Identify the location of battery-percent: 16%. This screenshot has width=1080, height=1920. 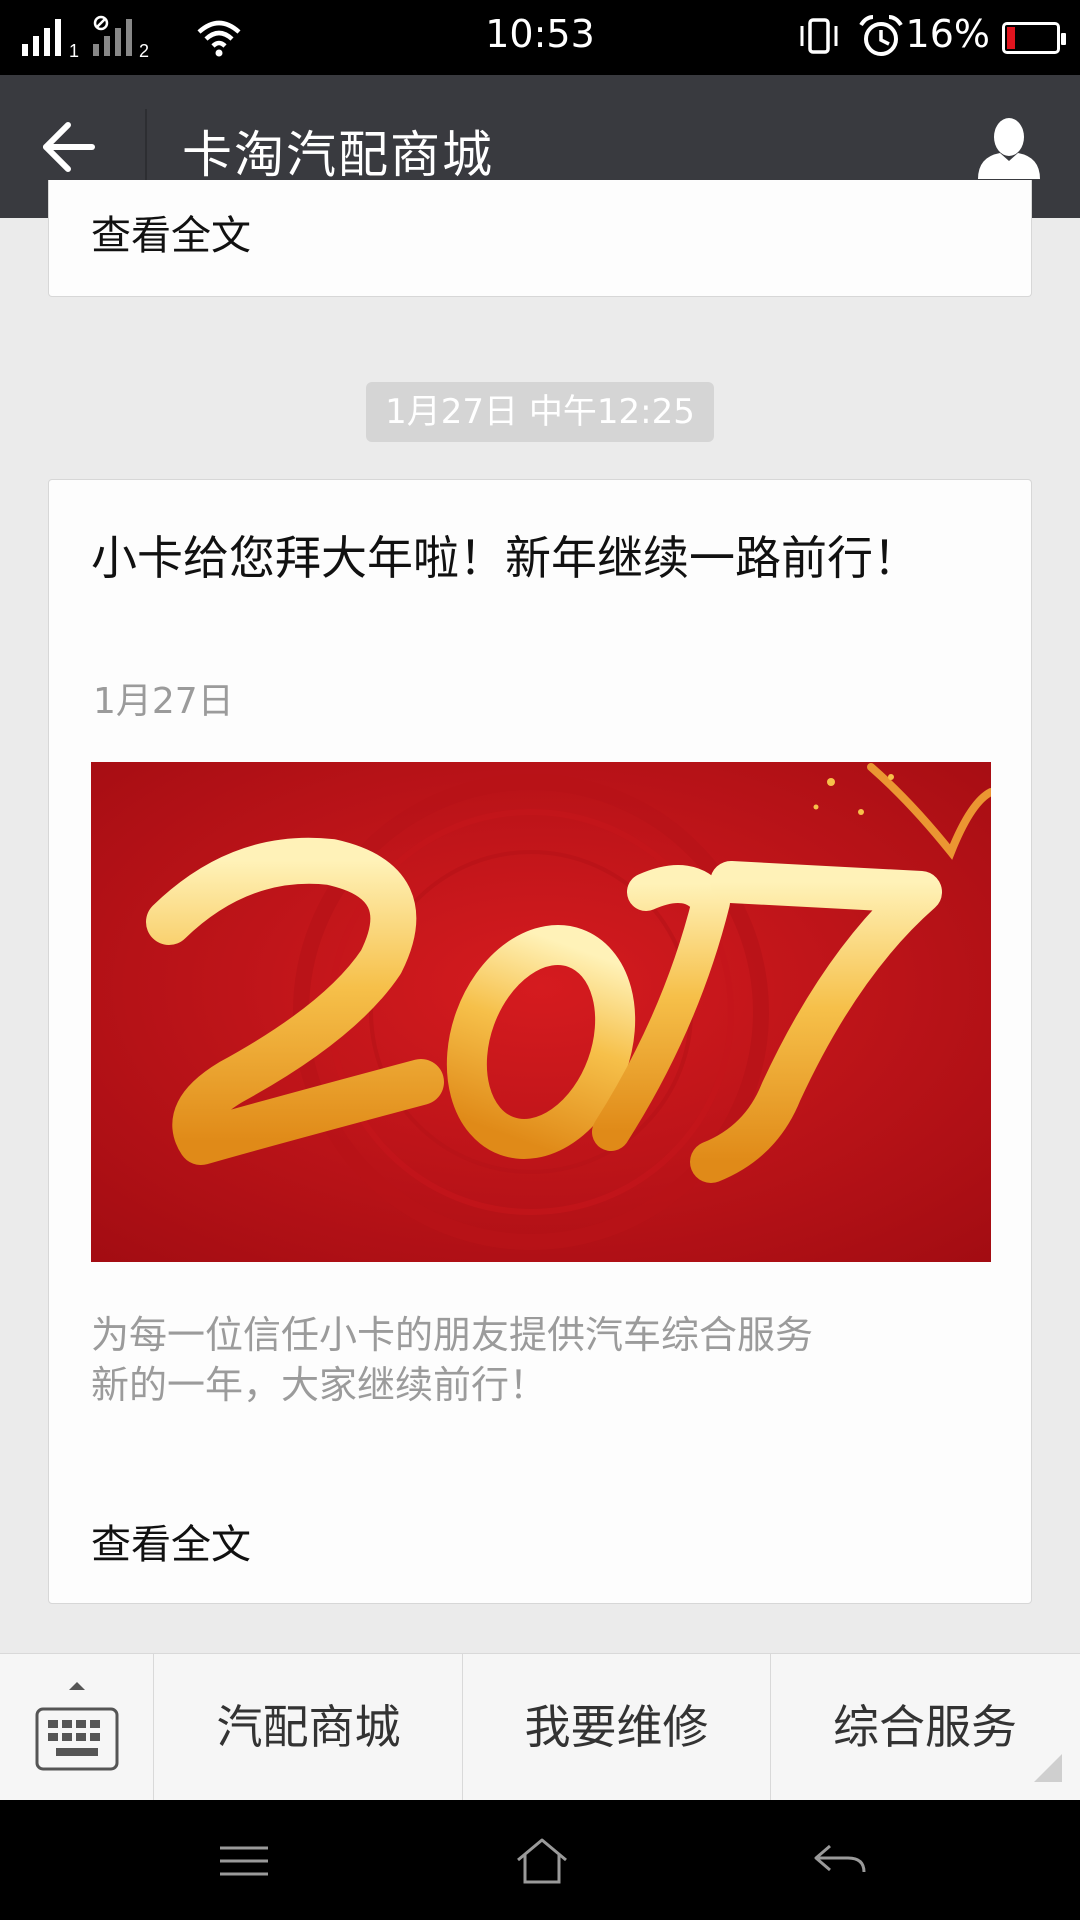
(947, 34).